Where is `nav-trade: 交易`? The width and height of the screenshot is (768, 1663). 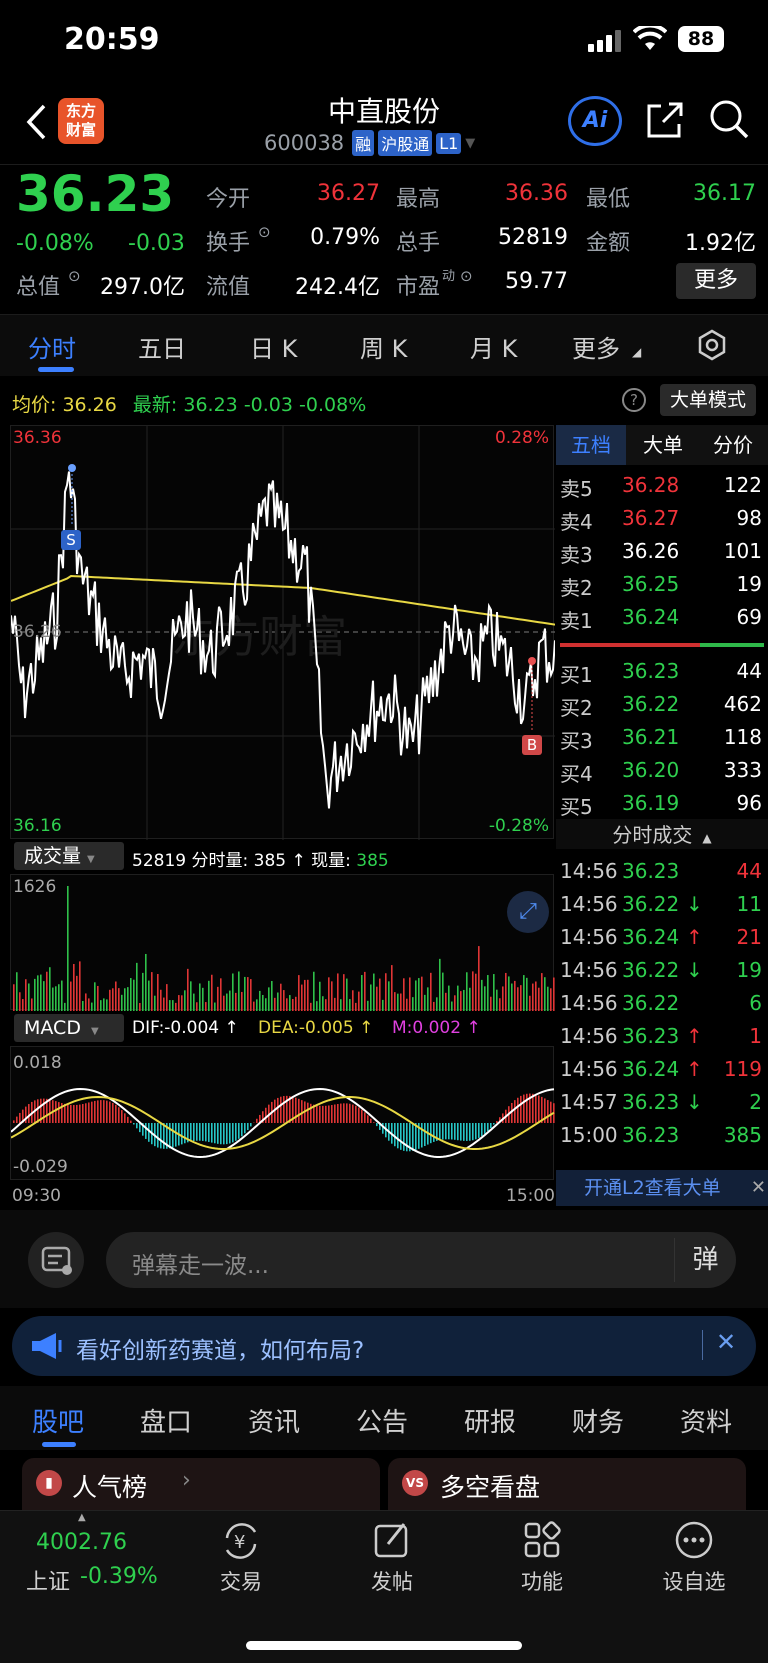 nav-trade: 交易 is located at coordinates (241, 1581).